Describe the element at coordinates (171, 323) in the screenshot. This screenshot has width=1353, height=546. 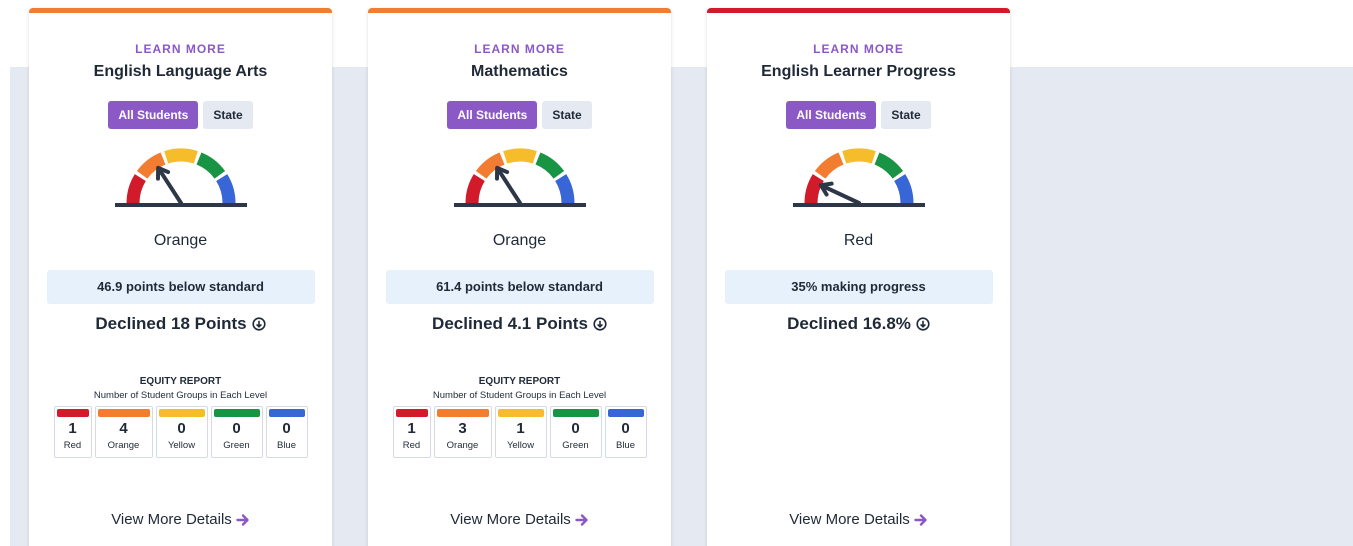
I see `change-text: Declined 18 Points` at that location.